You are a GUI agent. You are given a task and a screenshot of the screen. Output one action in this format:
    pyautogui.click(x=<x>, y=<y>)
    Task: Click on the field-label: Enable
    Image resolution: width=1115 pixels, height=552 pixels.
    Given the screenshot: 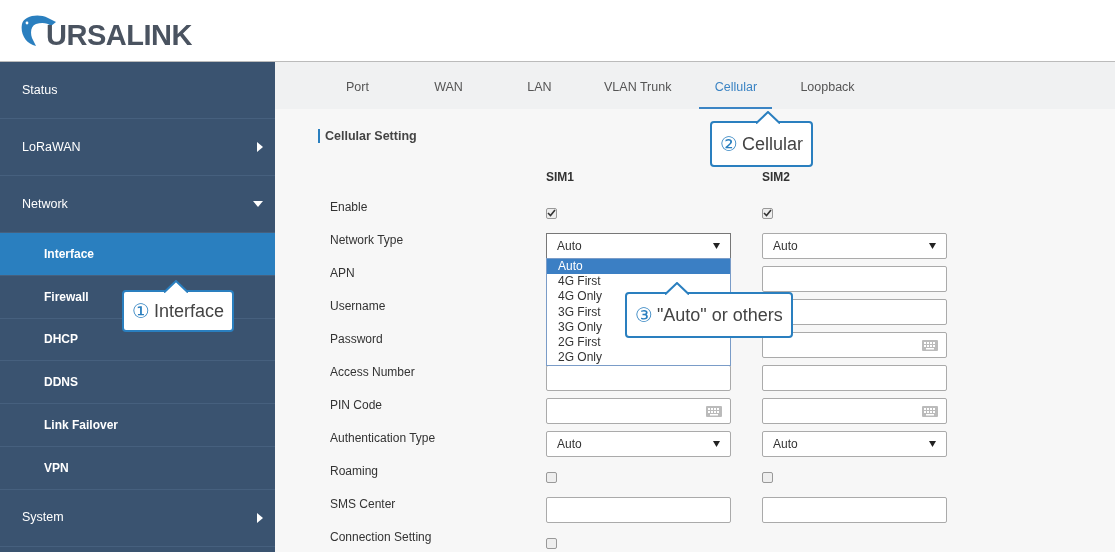 What is the action you would take?
    pyautogui.click(x=349, y=207)
    